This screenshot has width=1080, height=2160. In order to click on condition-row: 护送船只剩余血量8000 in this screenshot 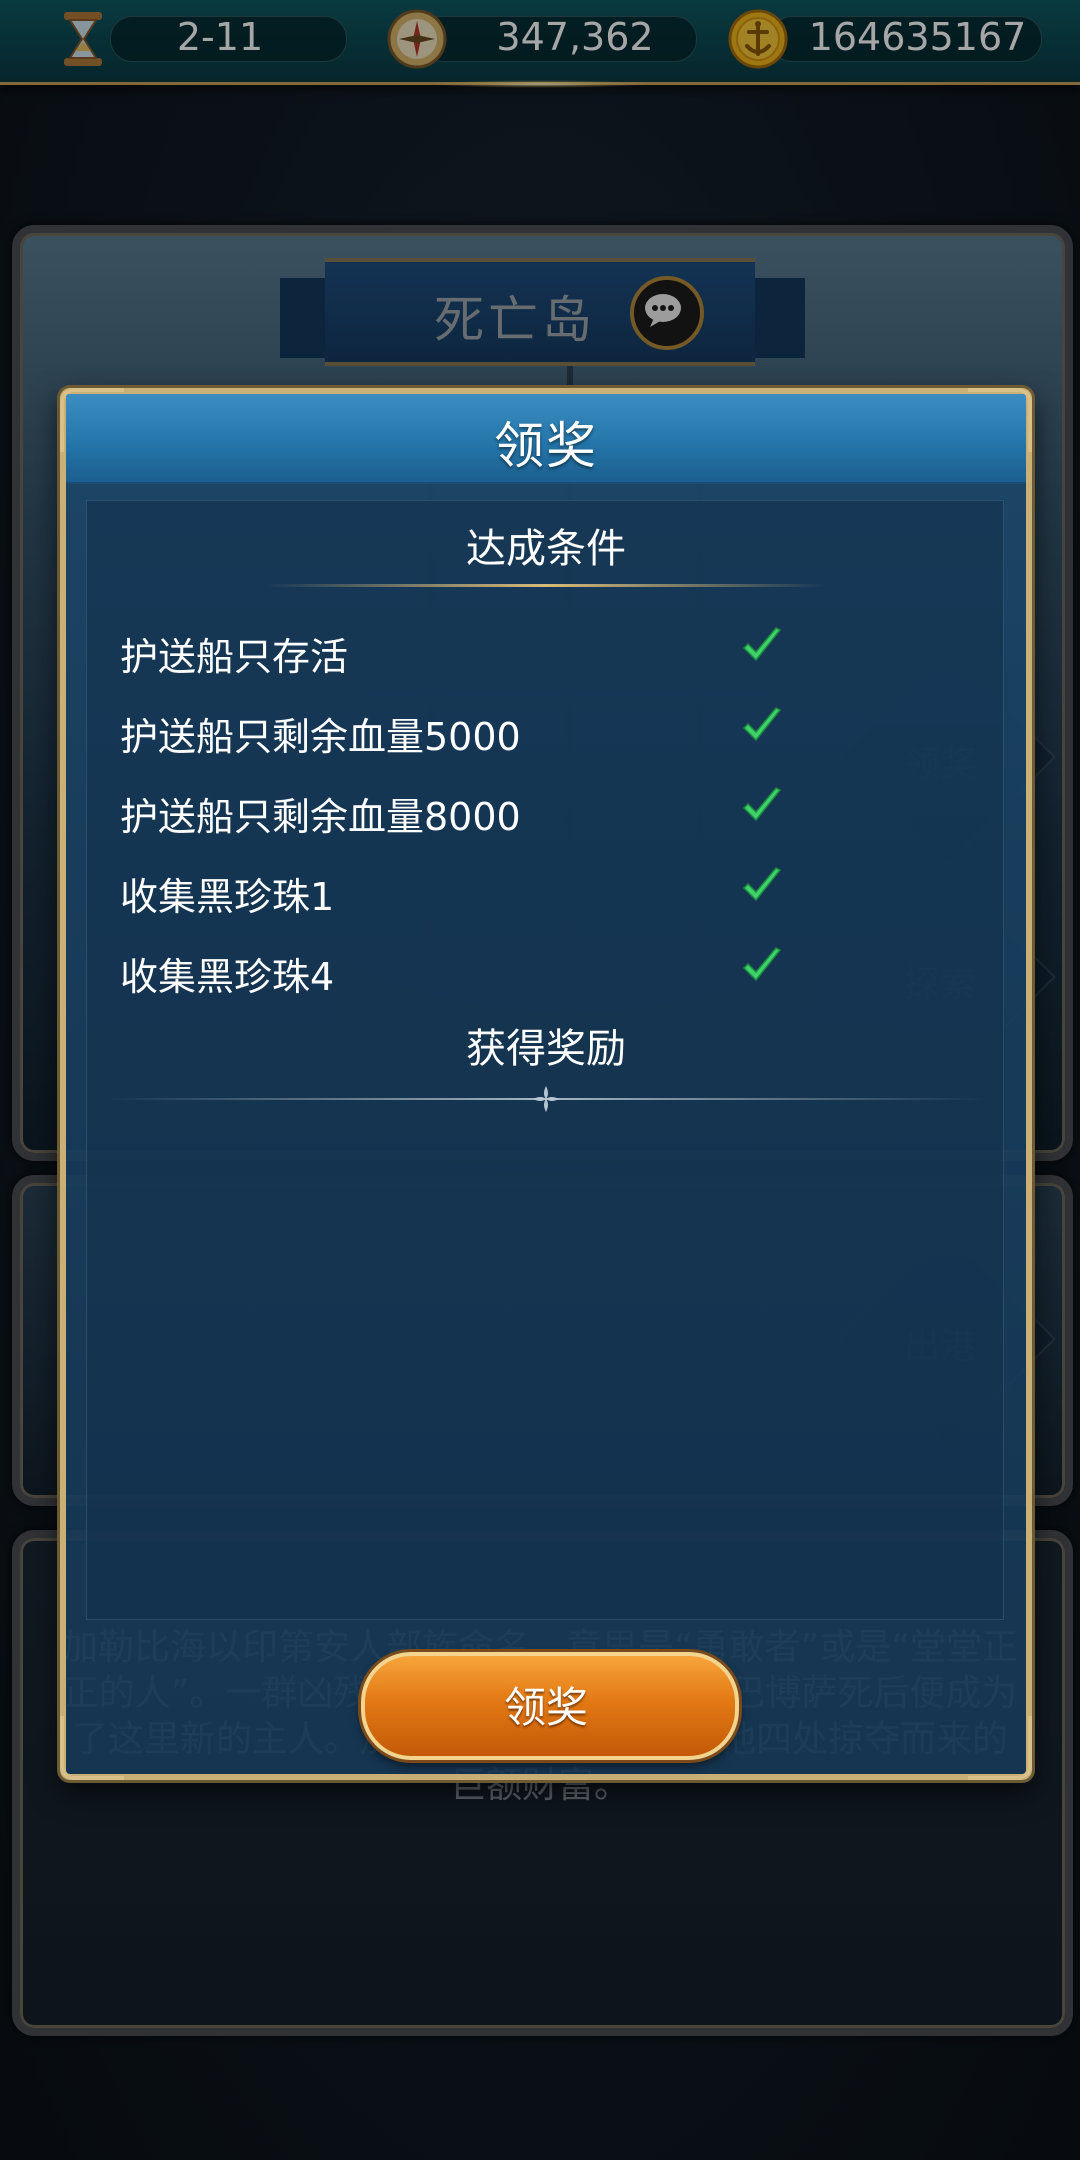, I will do `click(470, 810)`.